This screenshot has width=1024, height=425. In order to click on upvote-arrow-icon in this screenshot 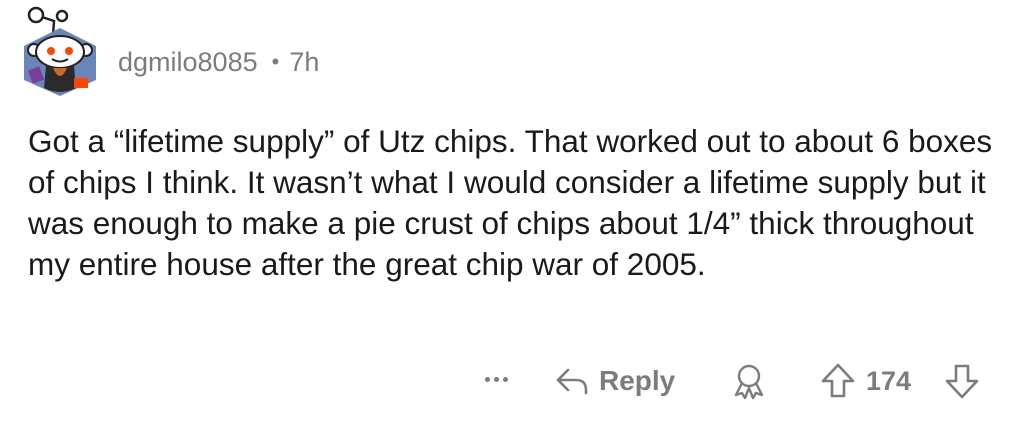, I will do `click(838, 380)`.